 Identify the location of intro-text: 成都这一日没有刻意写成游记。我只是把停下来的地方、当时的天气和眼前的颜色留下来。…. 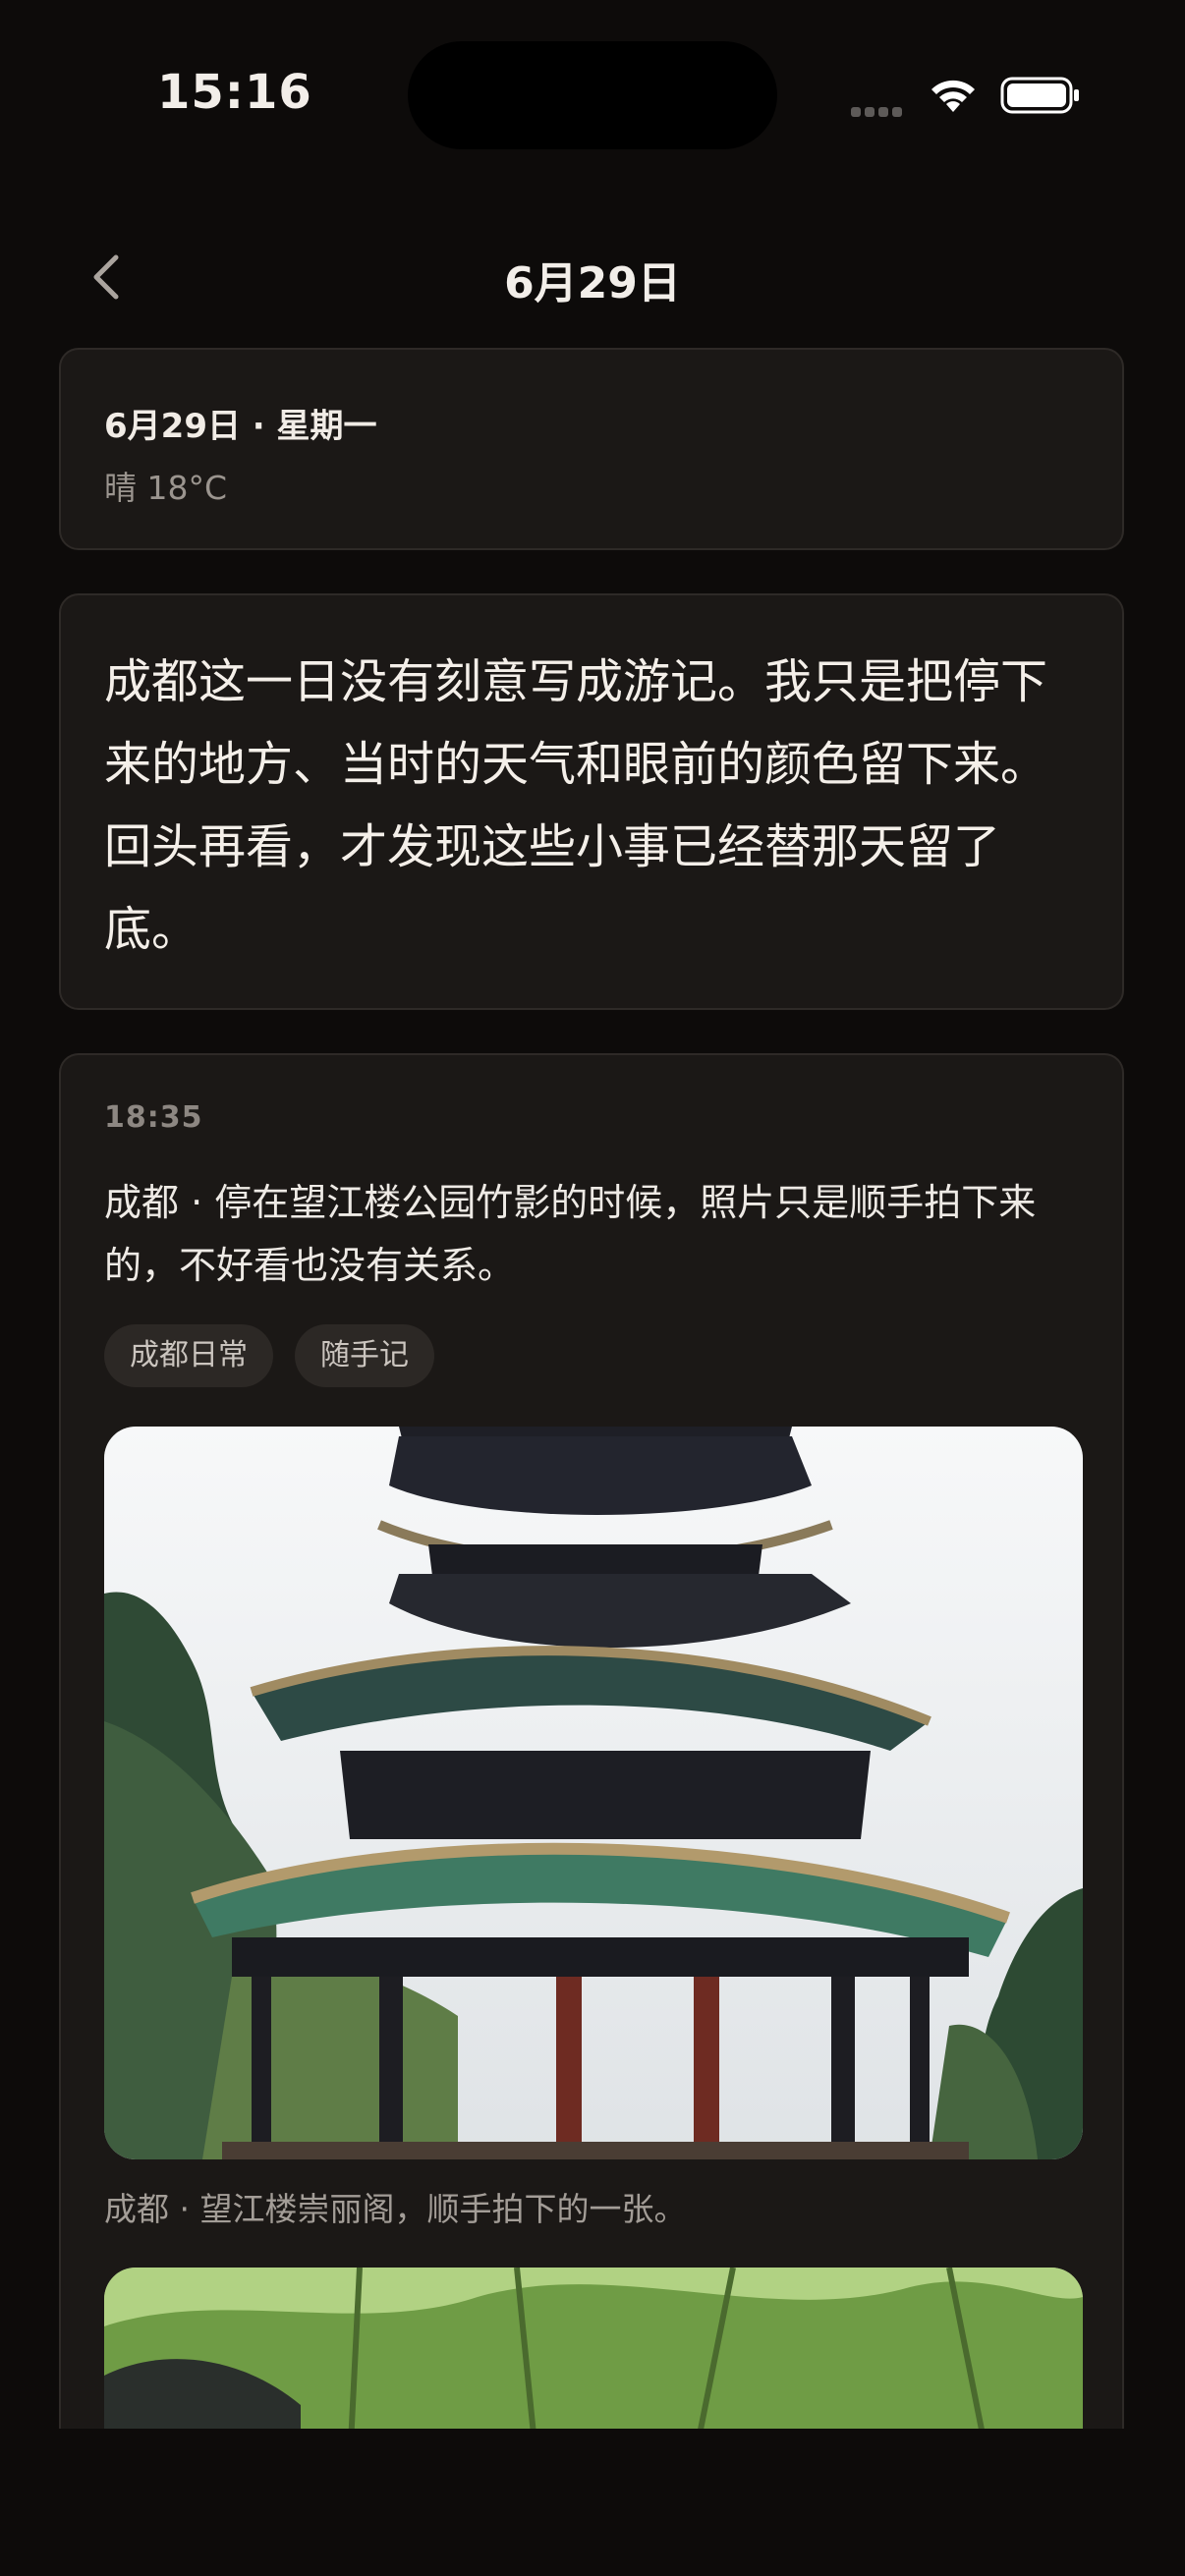
(576, 805).